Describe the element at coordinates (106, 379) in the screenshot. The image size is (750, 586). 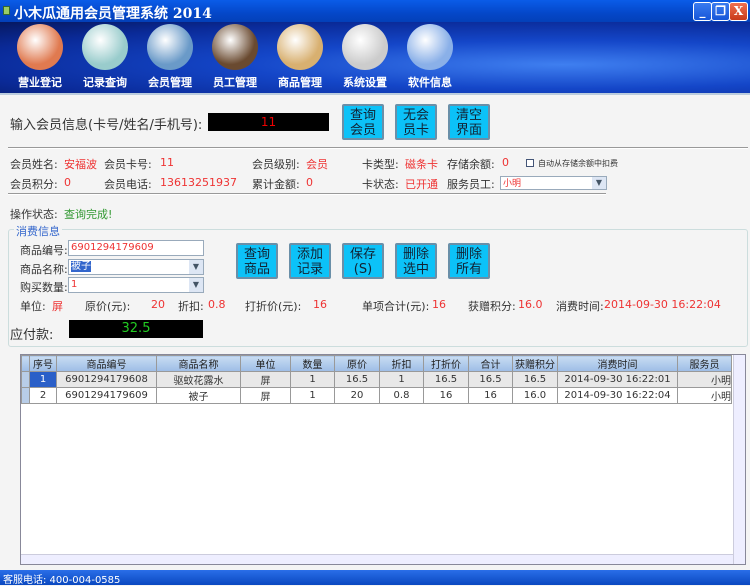
I see `table-cell: 6901294179608` at that location.